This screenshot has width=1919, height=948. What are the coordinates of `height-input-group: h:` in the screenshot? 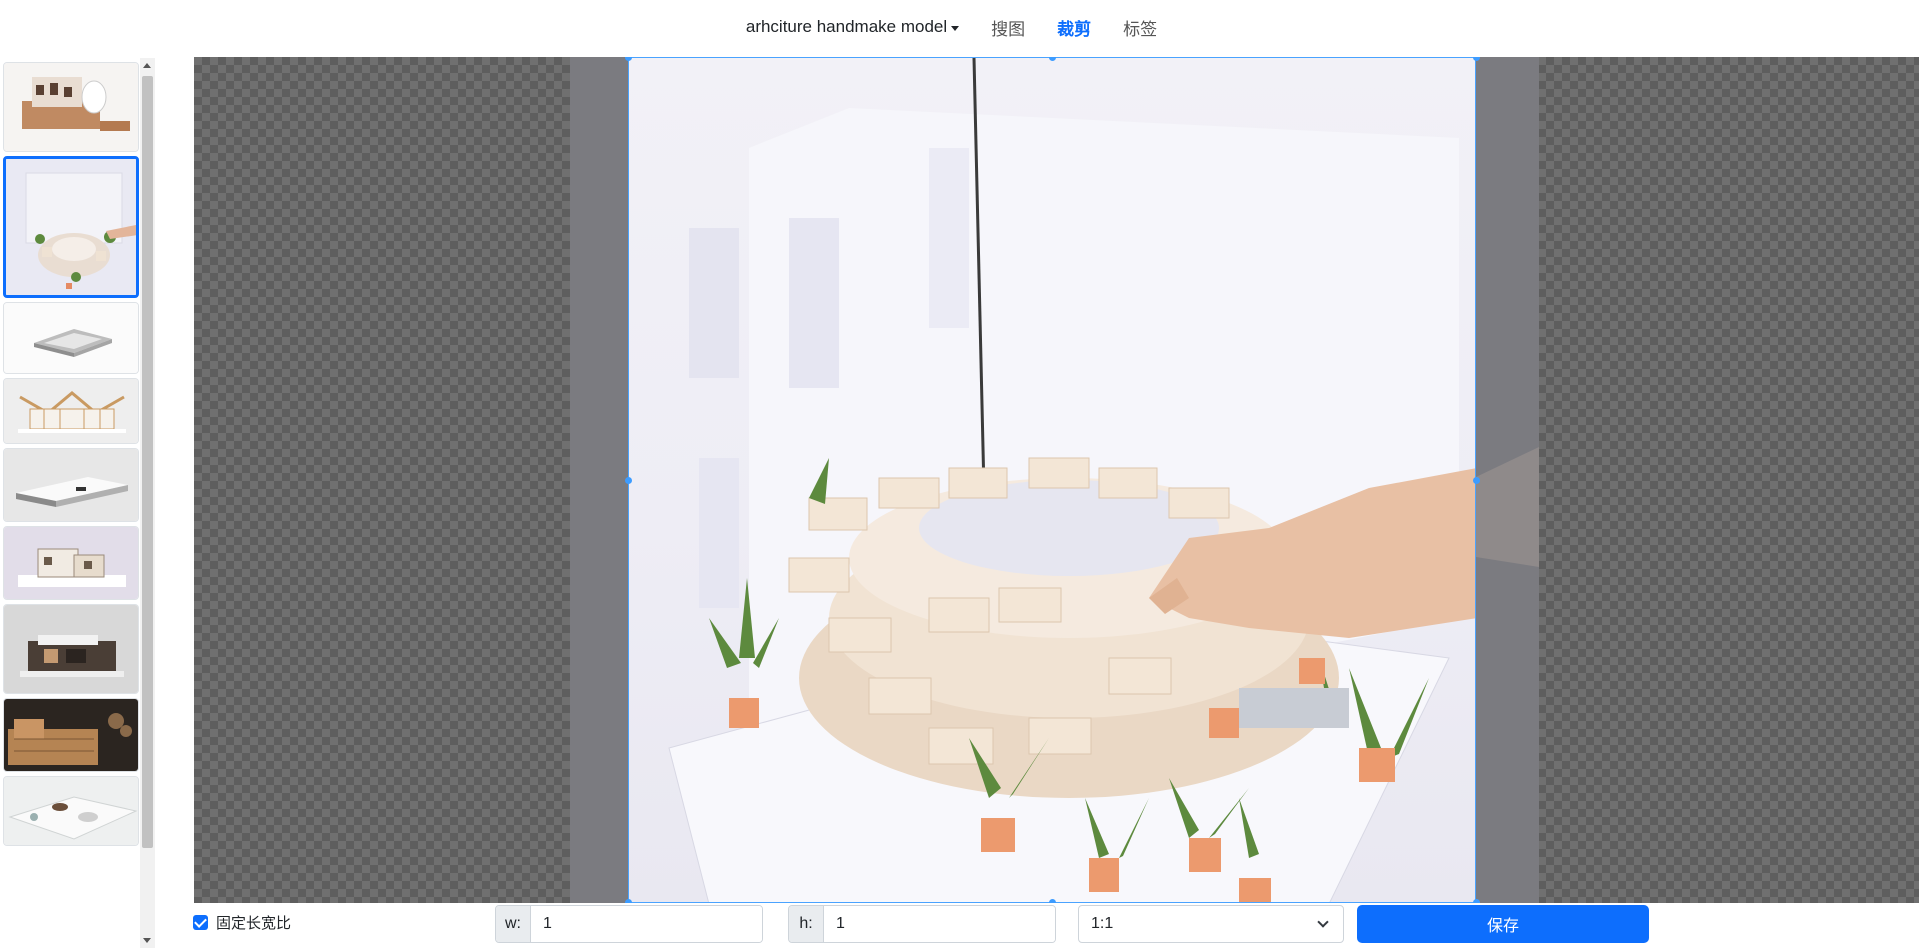 It's located at (922, 924).